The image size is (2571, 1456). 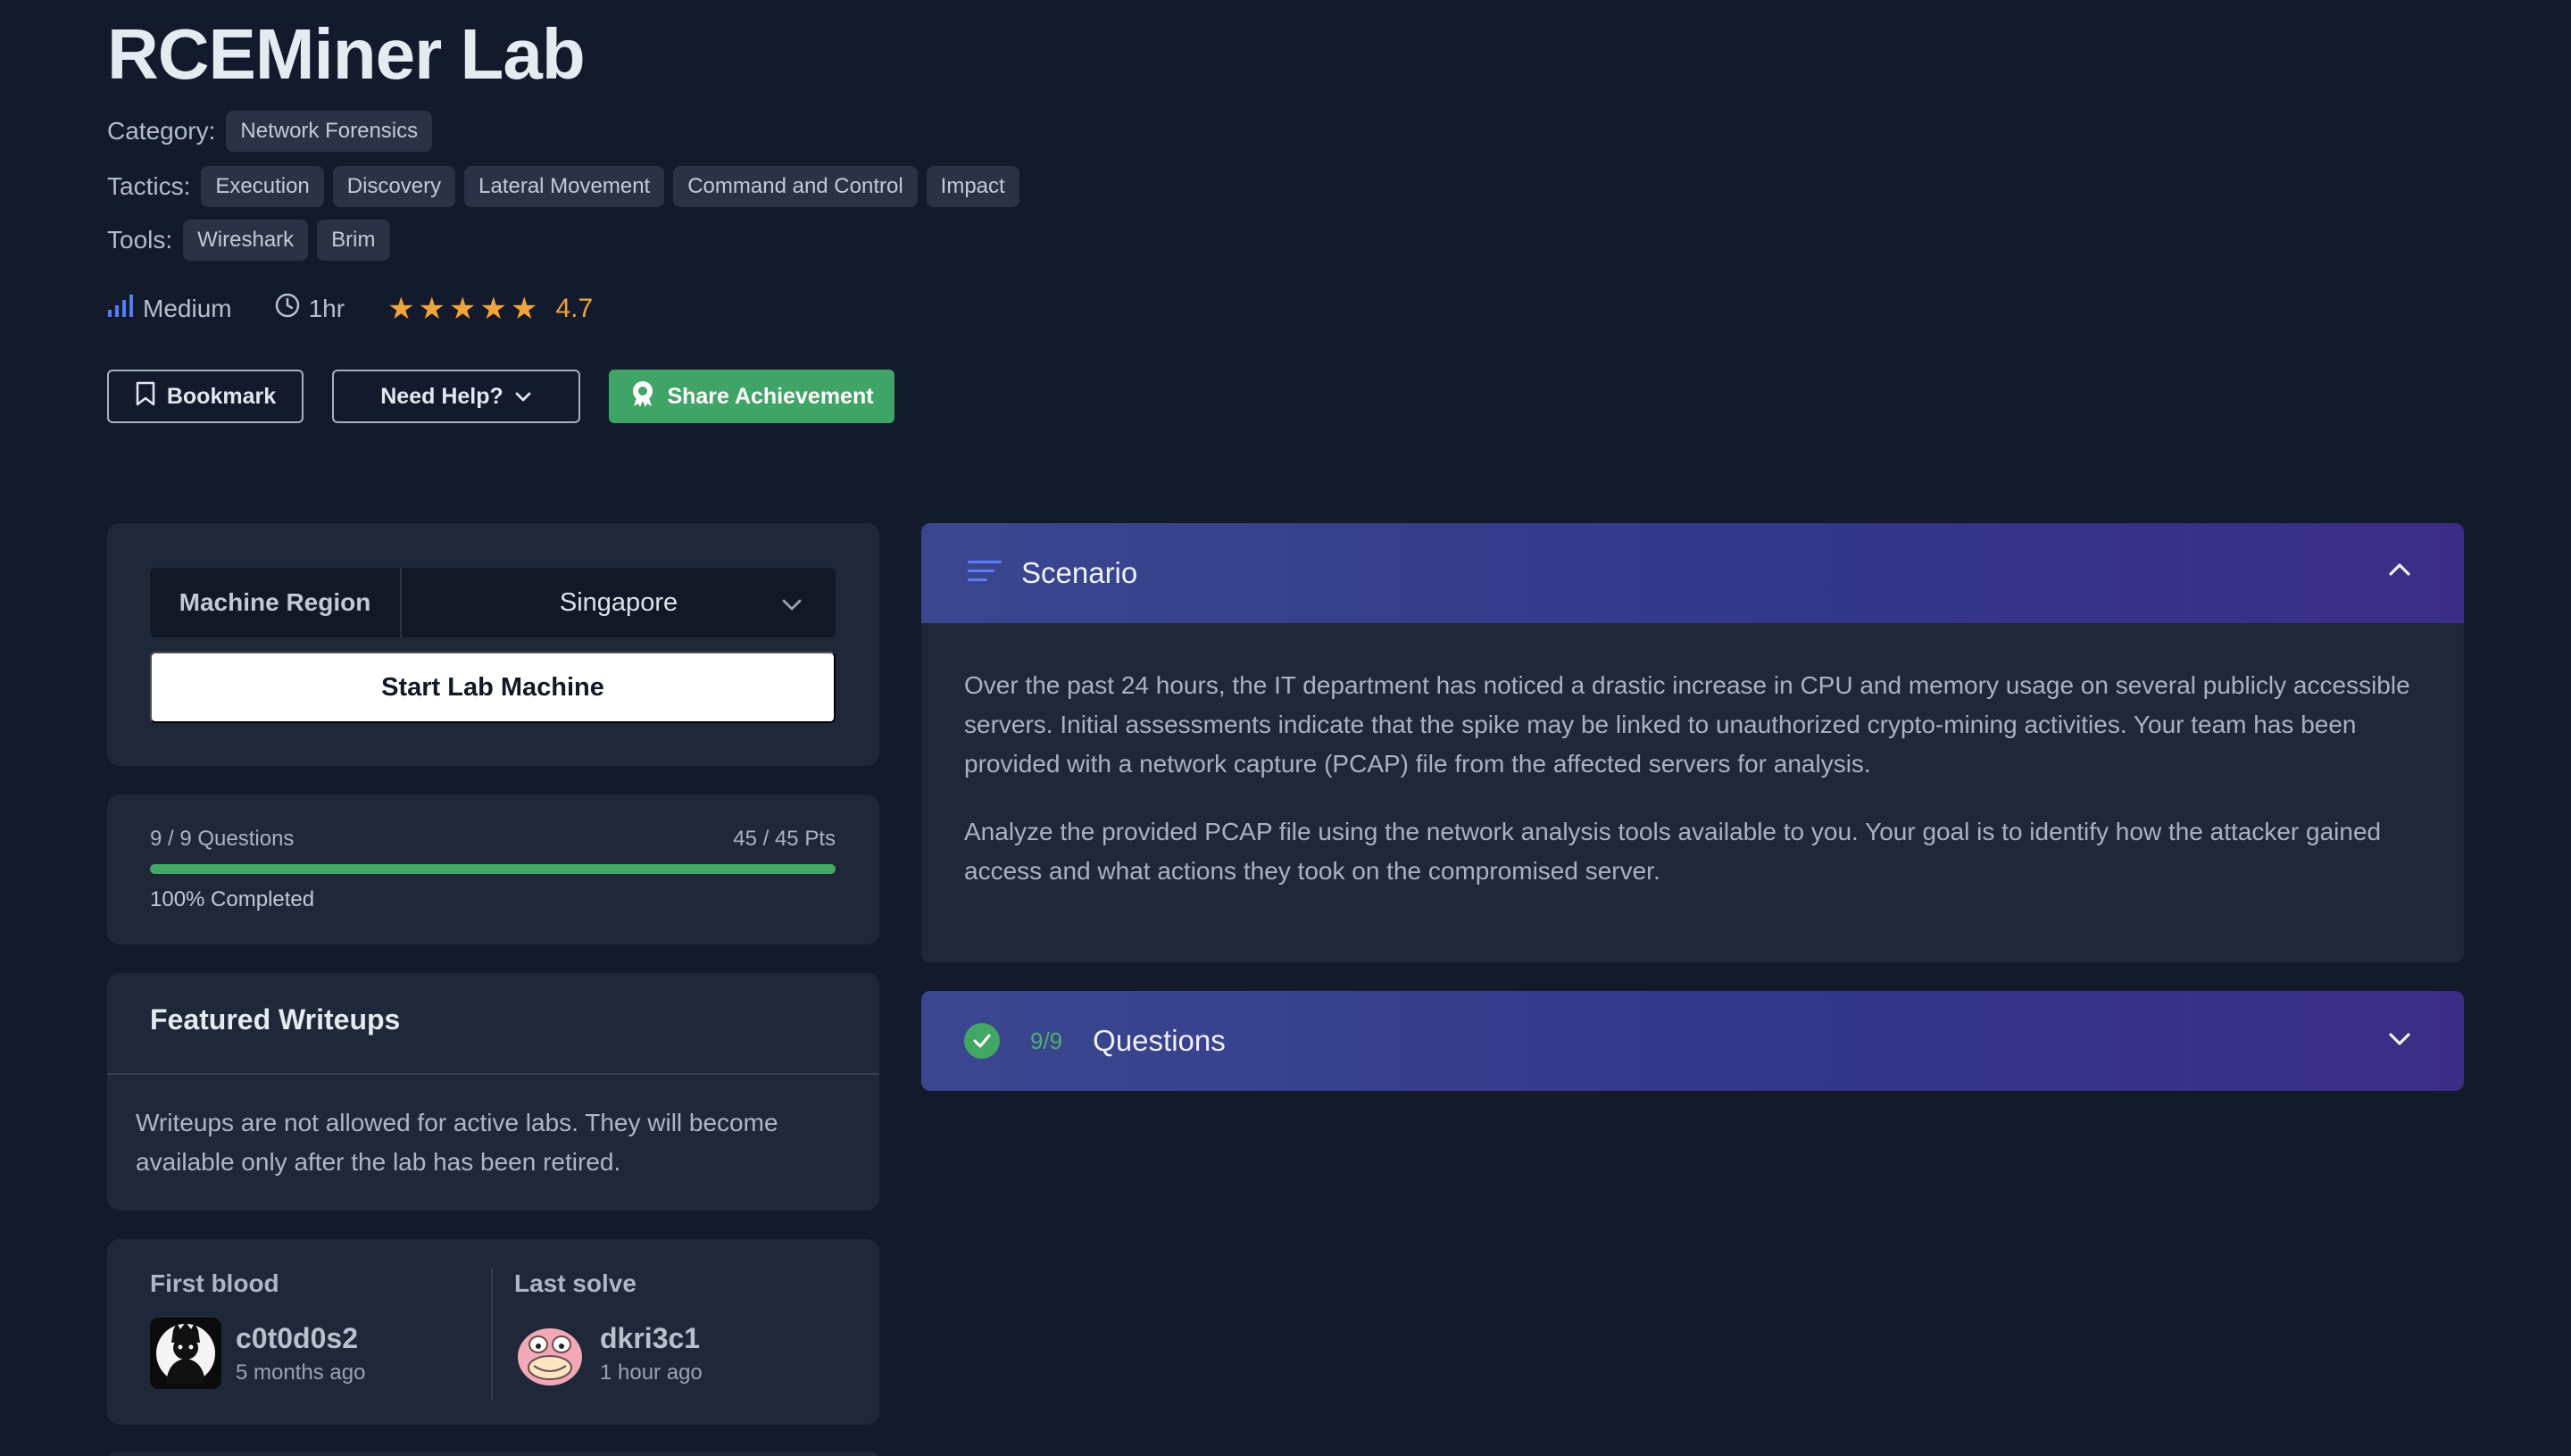 I want to click on category-label: Category:, so click(x=161, y=131).